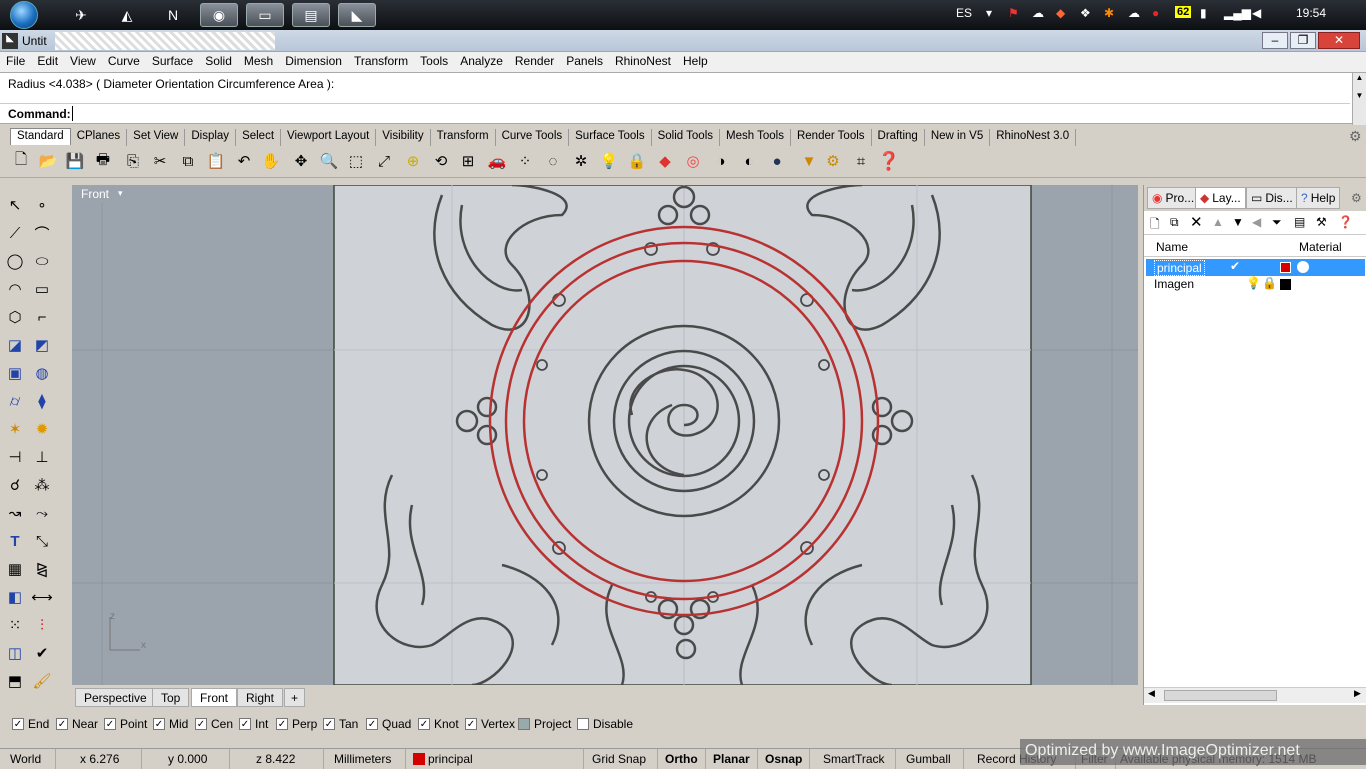 This screenshot has width=1366, height=769. I want to click on polygon-icon: ⬡, so click(15, 317).